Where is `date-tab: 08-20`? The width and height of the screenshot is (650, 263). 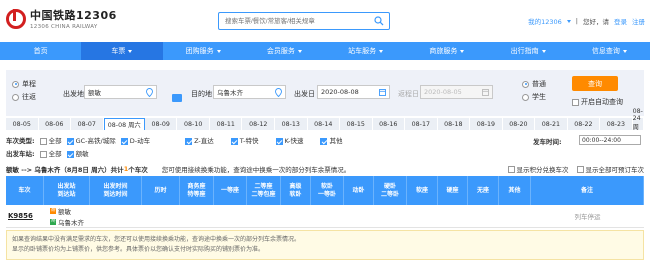 date-tab: 08-20 is located at coordinates (519, 124).